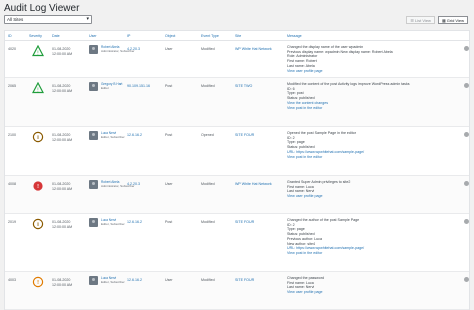 This screenshot has width=474, height=310. What do you see at coordinates (12, 135) in the screenshot?
I see `event-id: 2100` at bounding box center [12, 135].